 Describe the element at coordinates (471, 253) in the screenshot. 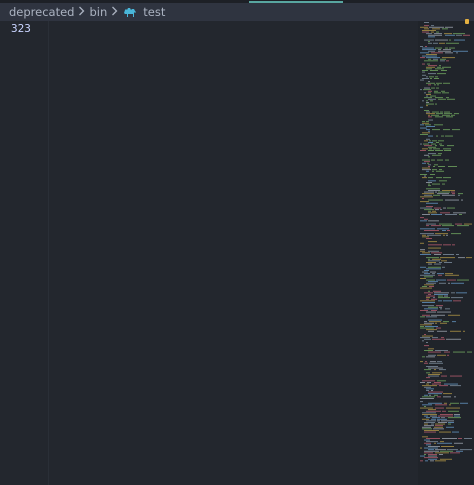

I see `vertical-scrollbar` at that location.